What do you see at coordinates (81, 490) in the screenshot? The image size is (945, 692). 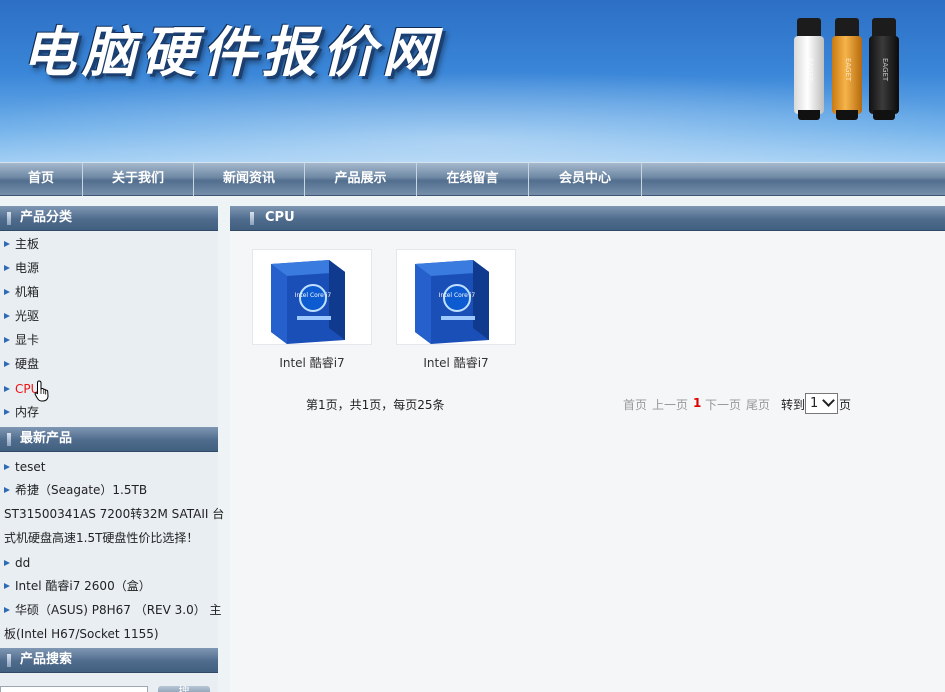 I see `latest-product-text: 希捷（Seagate）1.5TB` at bounding box center [81, 490].